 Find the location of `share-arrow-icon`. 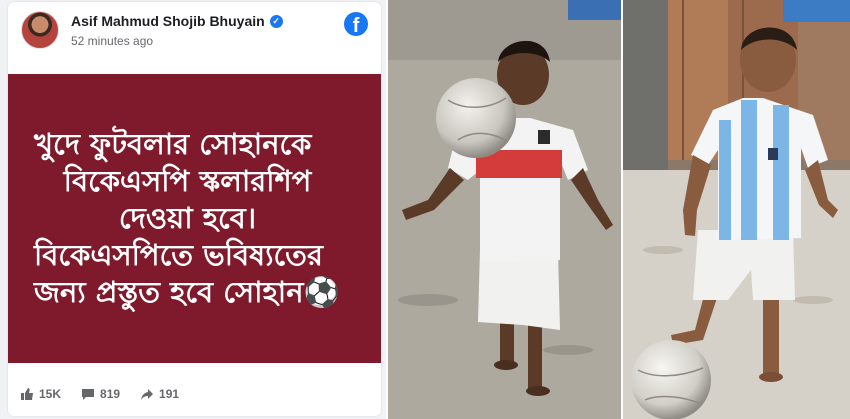

share-arrow-icon is located at coordinates (147, 394).